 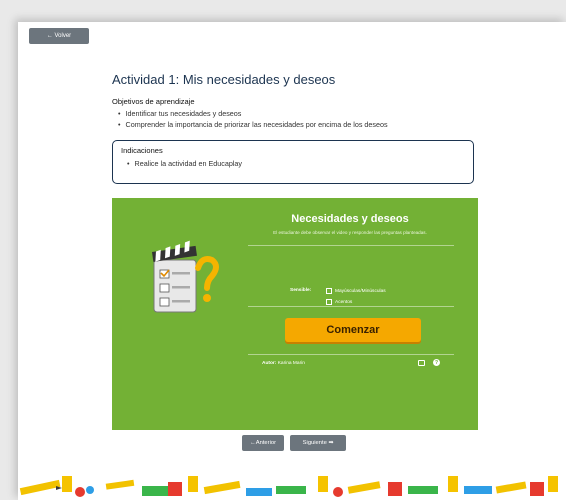 What do you see at coordinates (356, 291) in the screenshot?
I see `case-sensitive-option: Mayúsculas/Minúsculas` at bounding box center [356, 291].